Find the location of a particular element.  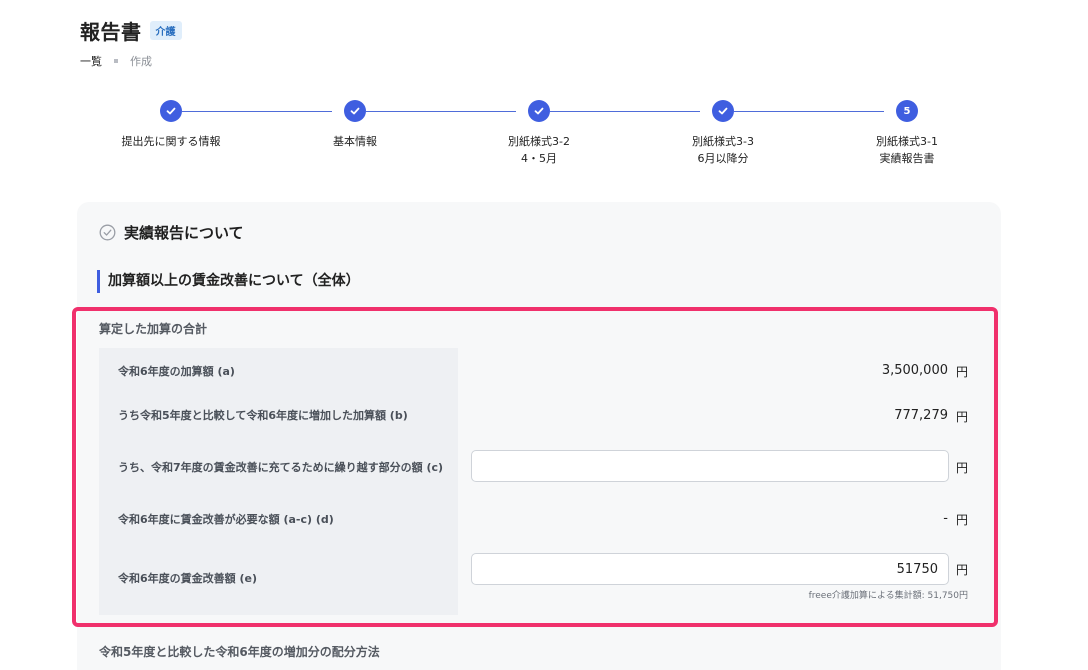

card-title-text: 実績報告について is located at coordinates (184, 233).